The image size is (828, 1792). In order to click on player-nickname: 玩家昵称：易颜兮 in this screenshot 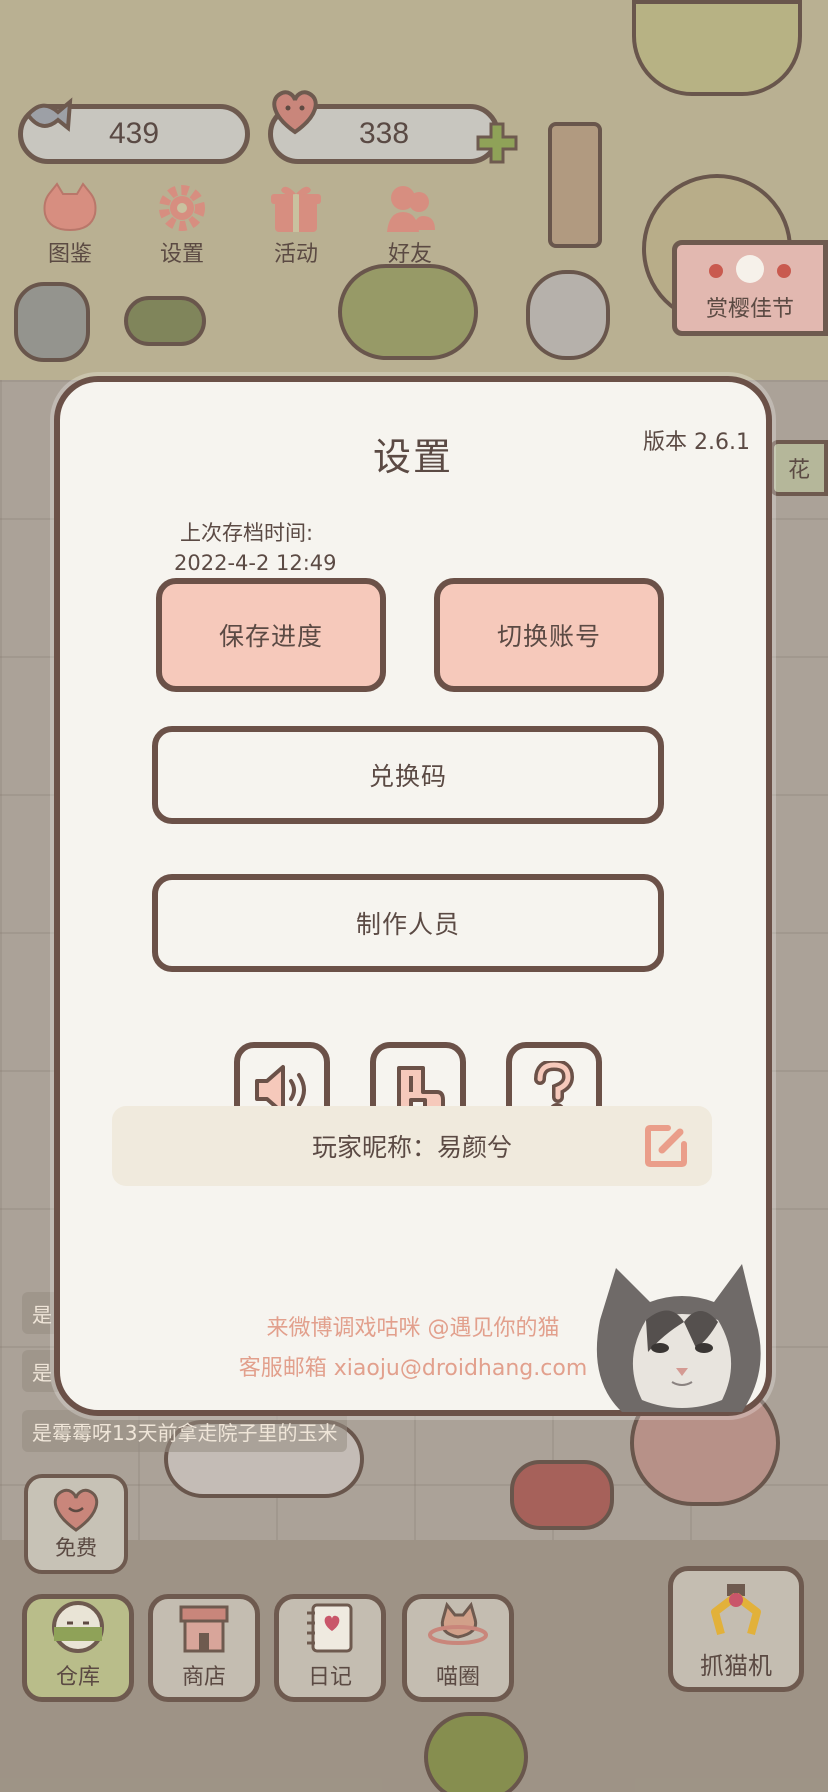, I will do `click(411, 1147)`.